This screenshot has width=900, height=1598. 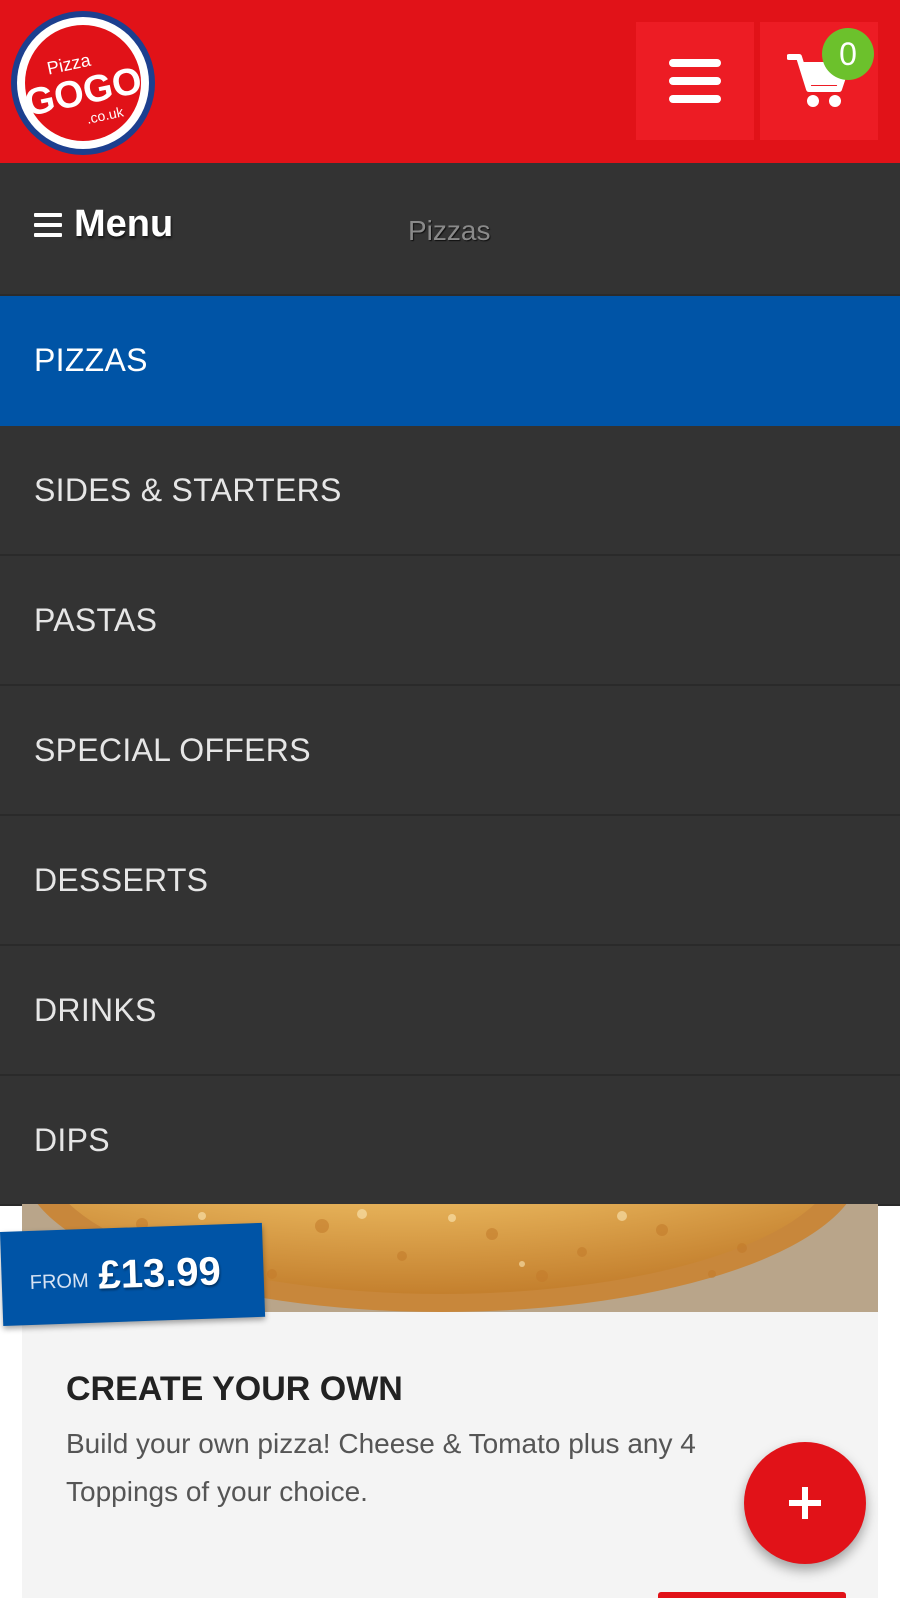 I want to click on add-to-cart-button, so click(x=805, y=1503).